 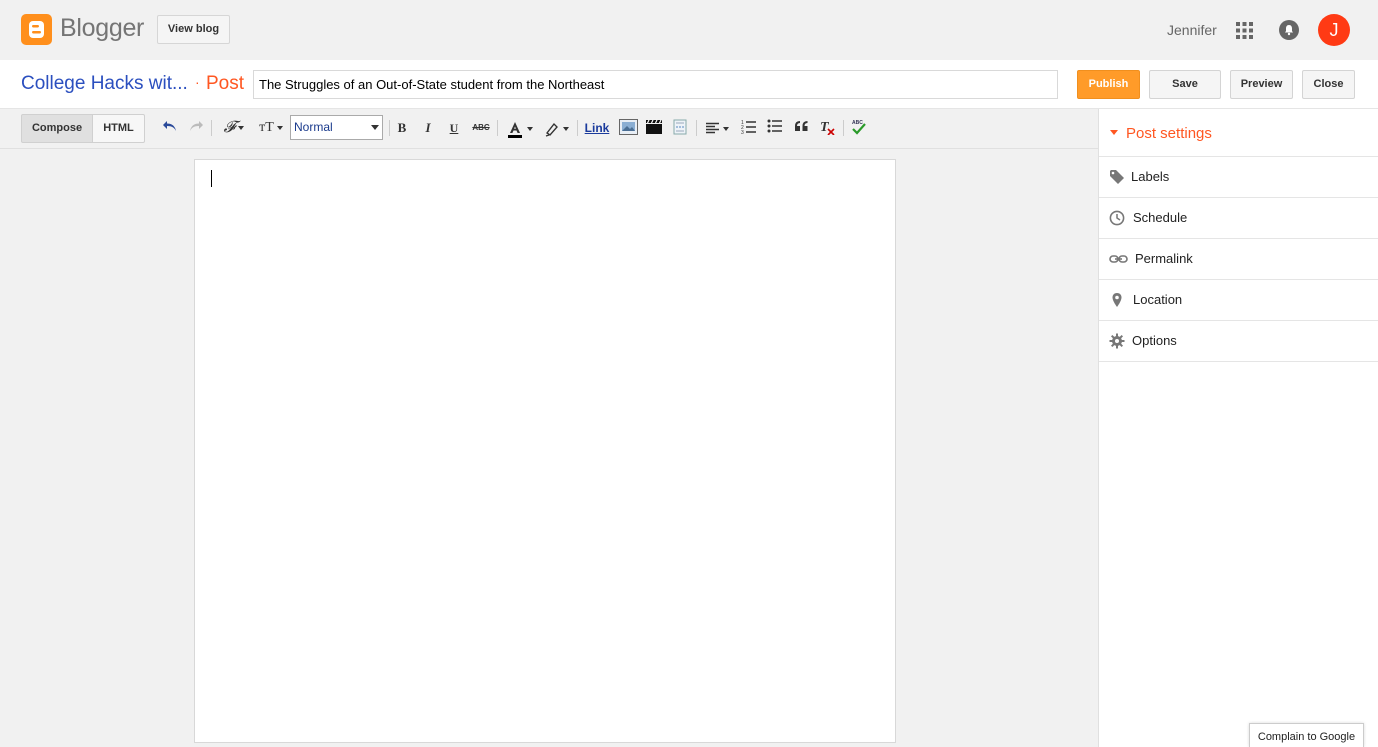 I want to click on jump-break-icon, so click(x=680, y=128).